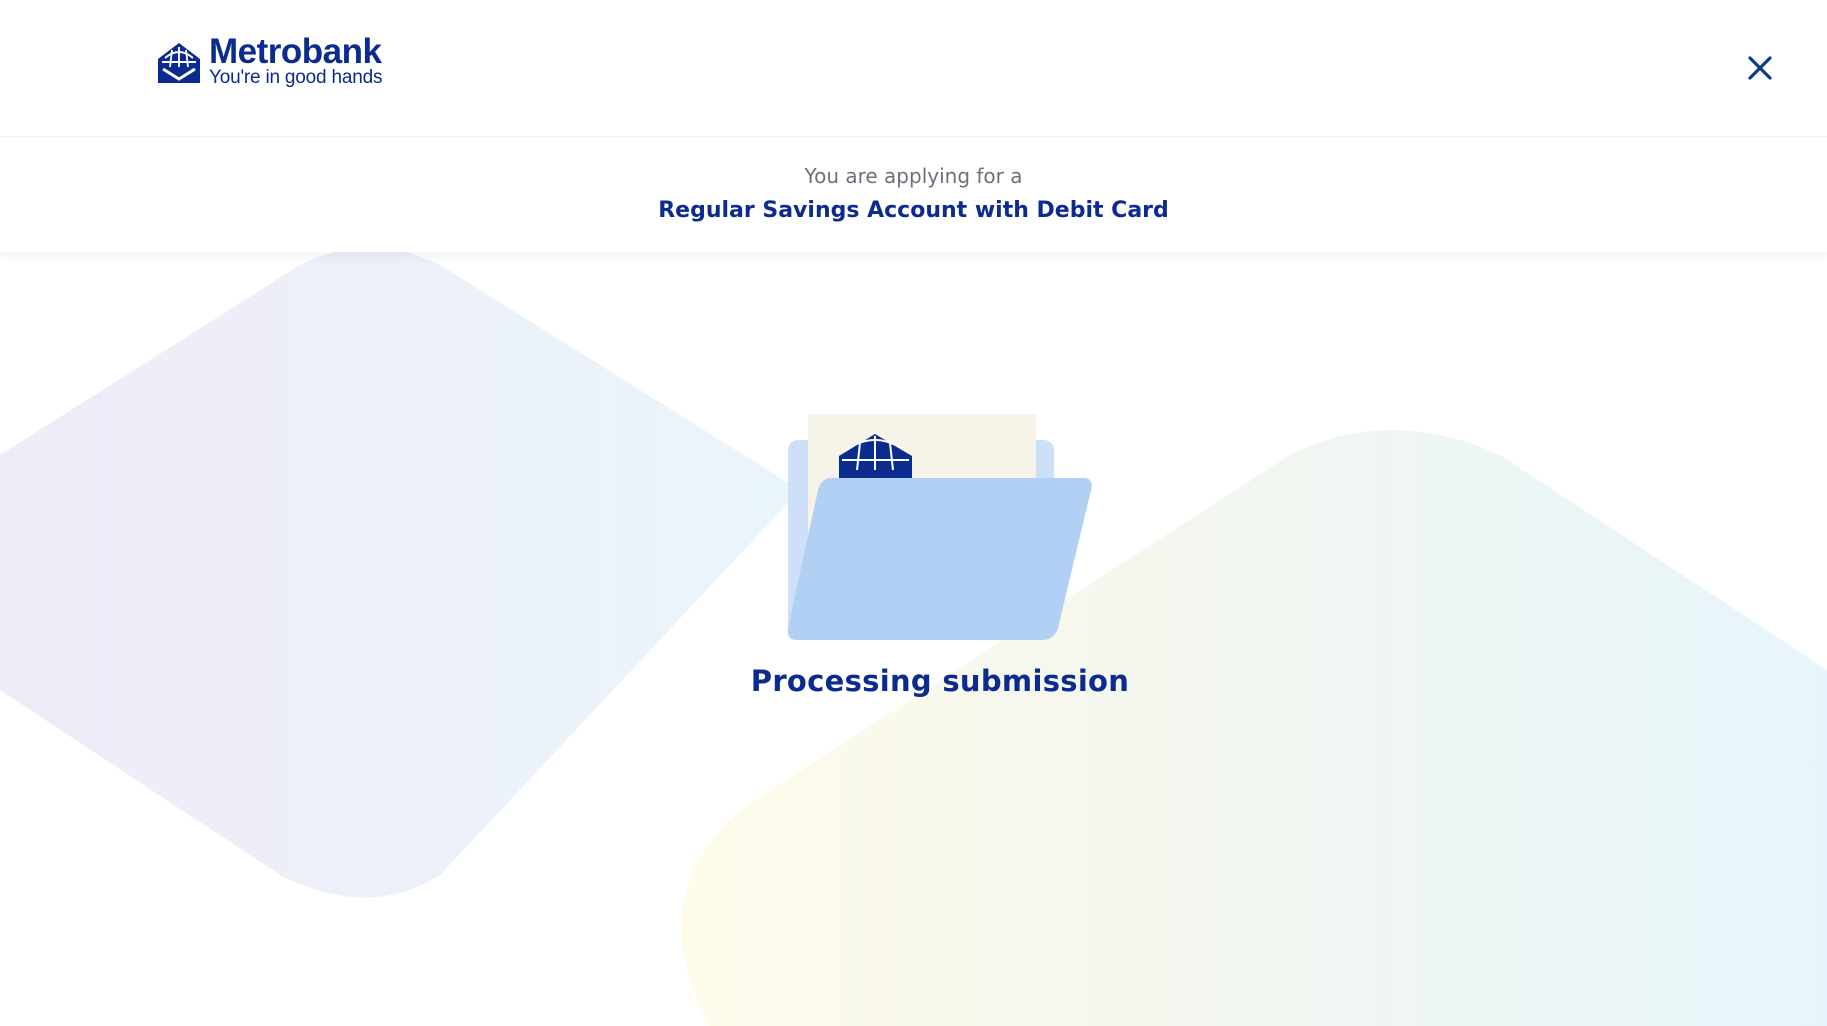  I want to click on brand-tagline: You're in good hands, so click(296, 77).